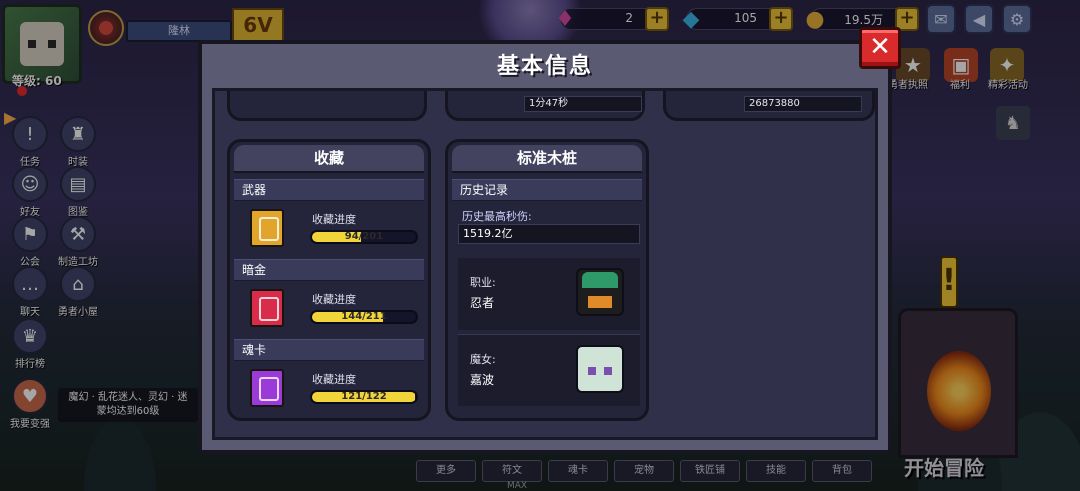 This screenshot has width=1080, height=491. Describe the element at coordinates (267, 308) in the screenshot. I see `dark-gold-book-icon` at that location.